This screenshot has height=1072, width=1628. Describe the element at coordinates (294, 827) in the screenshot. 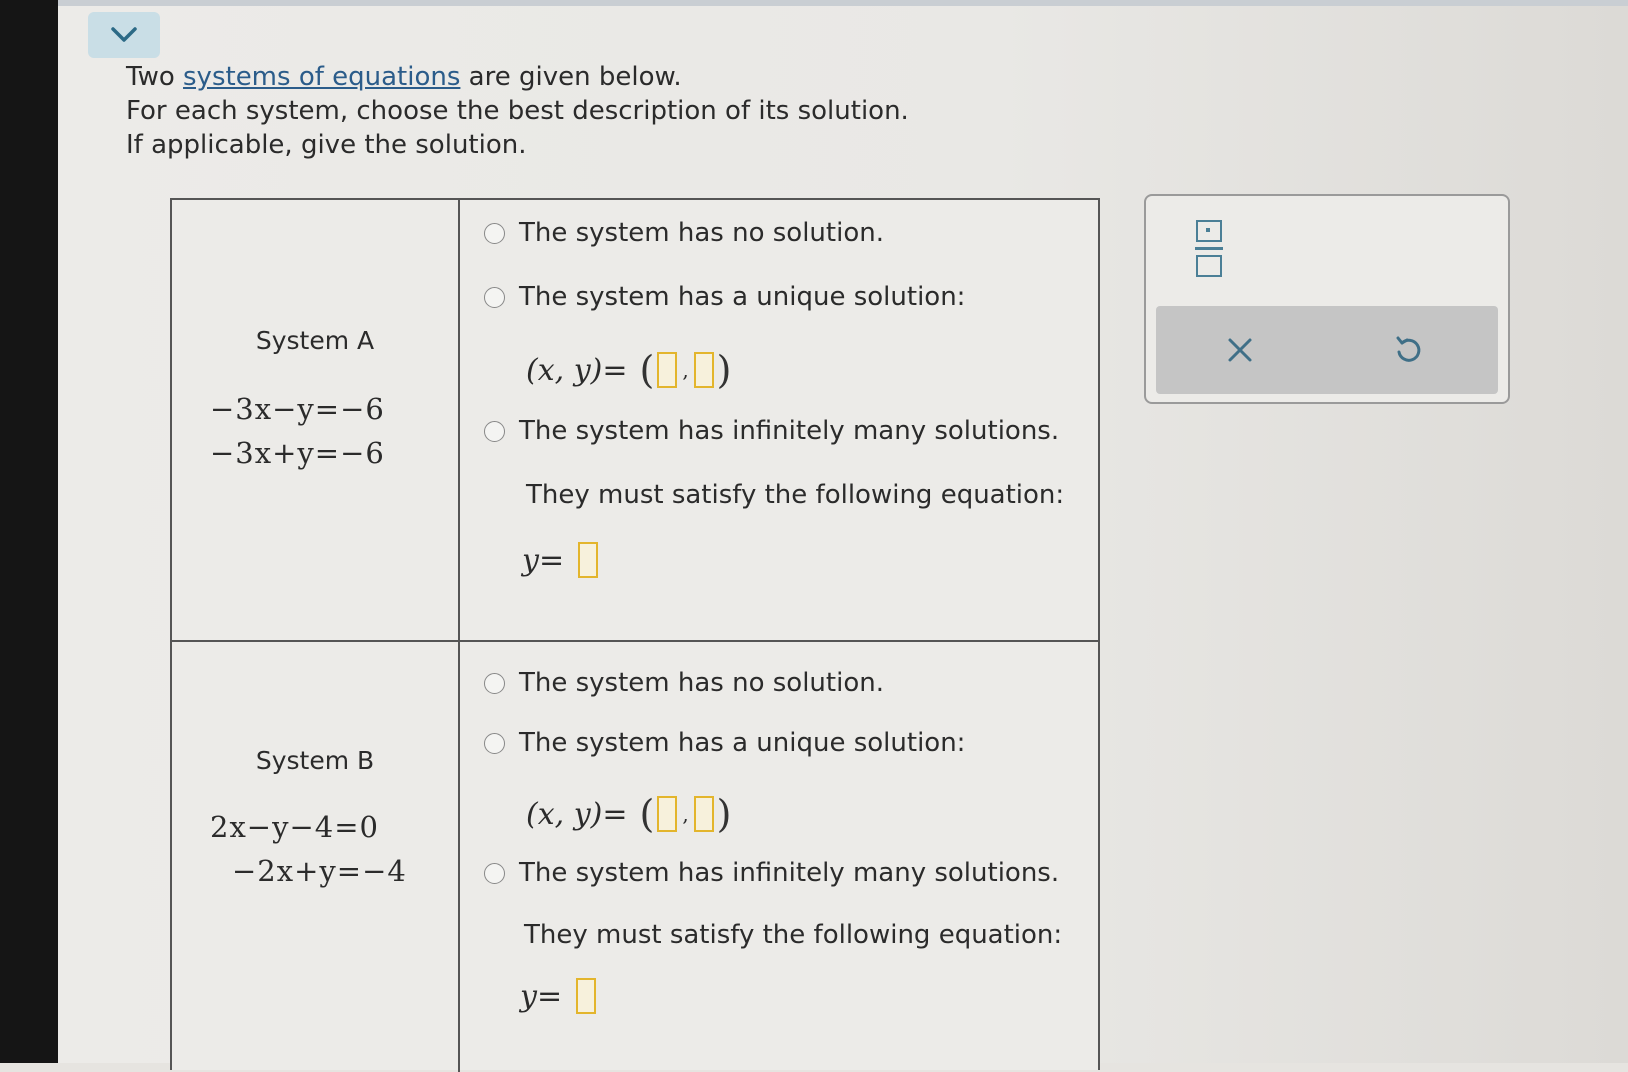

I see `system-b-equation-1: 2x−y−4=0` at that location.